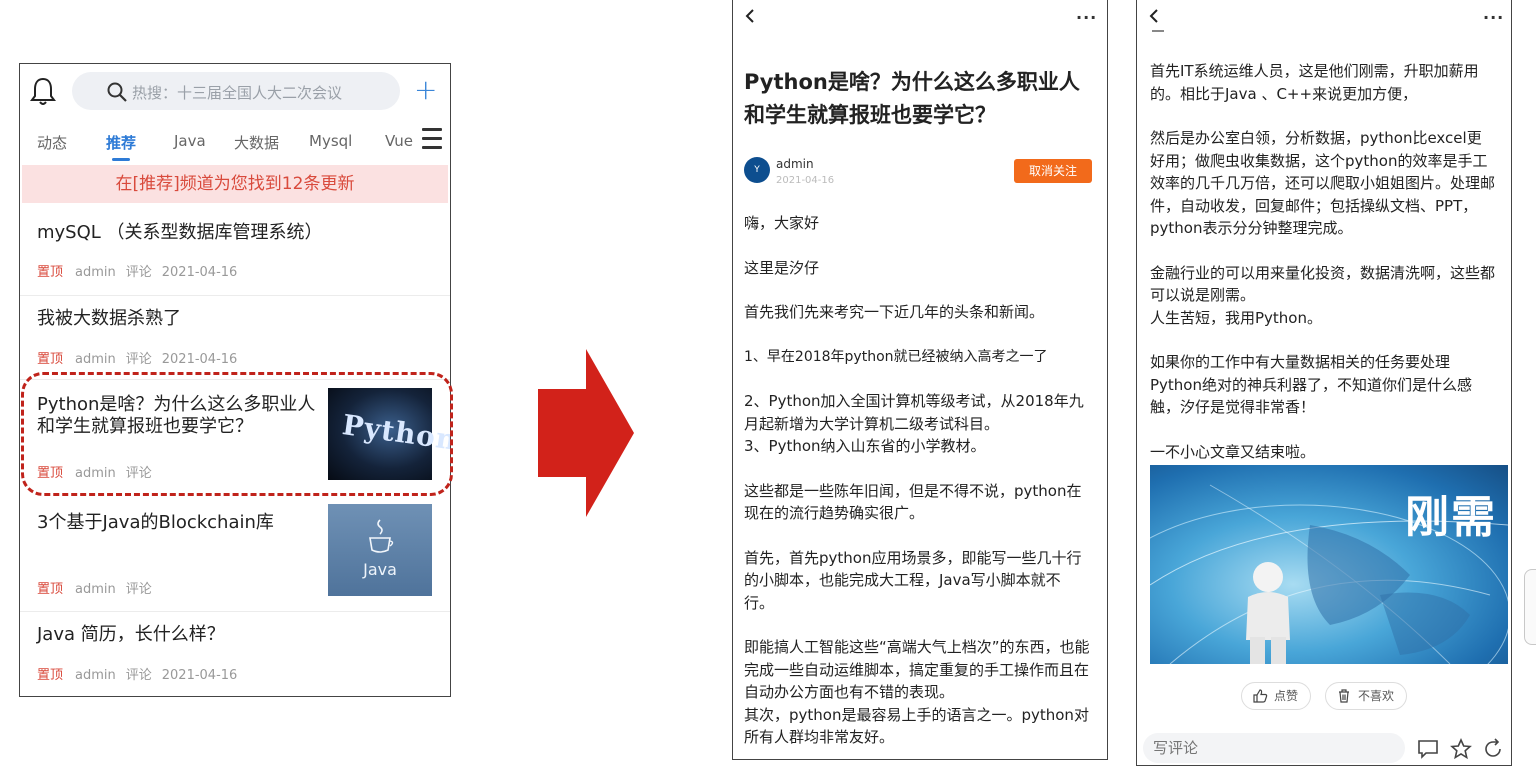 The width and height of the screenshot is (1536, 784). What do you see at coordinates (805, 180) in the screenshot?
I see `article-date: 2021-04-16` at bounding box center [805, 180].